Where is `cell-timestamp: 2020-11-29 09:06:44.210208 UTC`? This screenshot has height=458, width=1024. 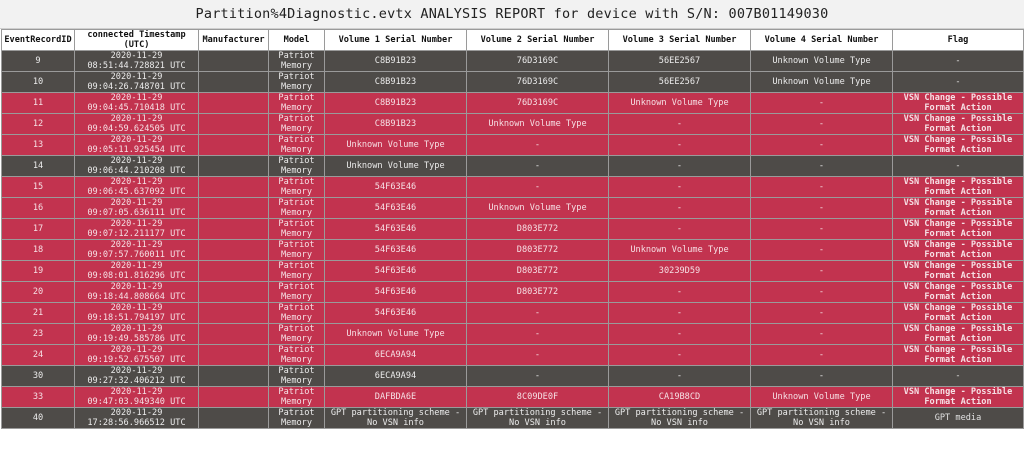 cell-timestamp: 2020-11-29 09:06:44.210208 UTC is located at coordinates (136, 166).